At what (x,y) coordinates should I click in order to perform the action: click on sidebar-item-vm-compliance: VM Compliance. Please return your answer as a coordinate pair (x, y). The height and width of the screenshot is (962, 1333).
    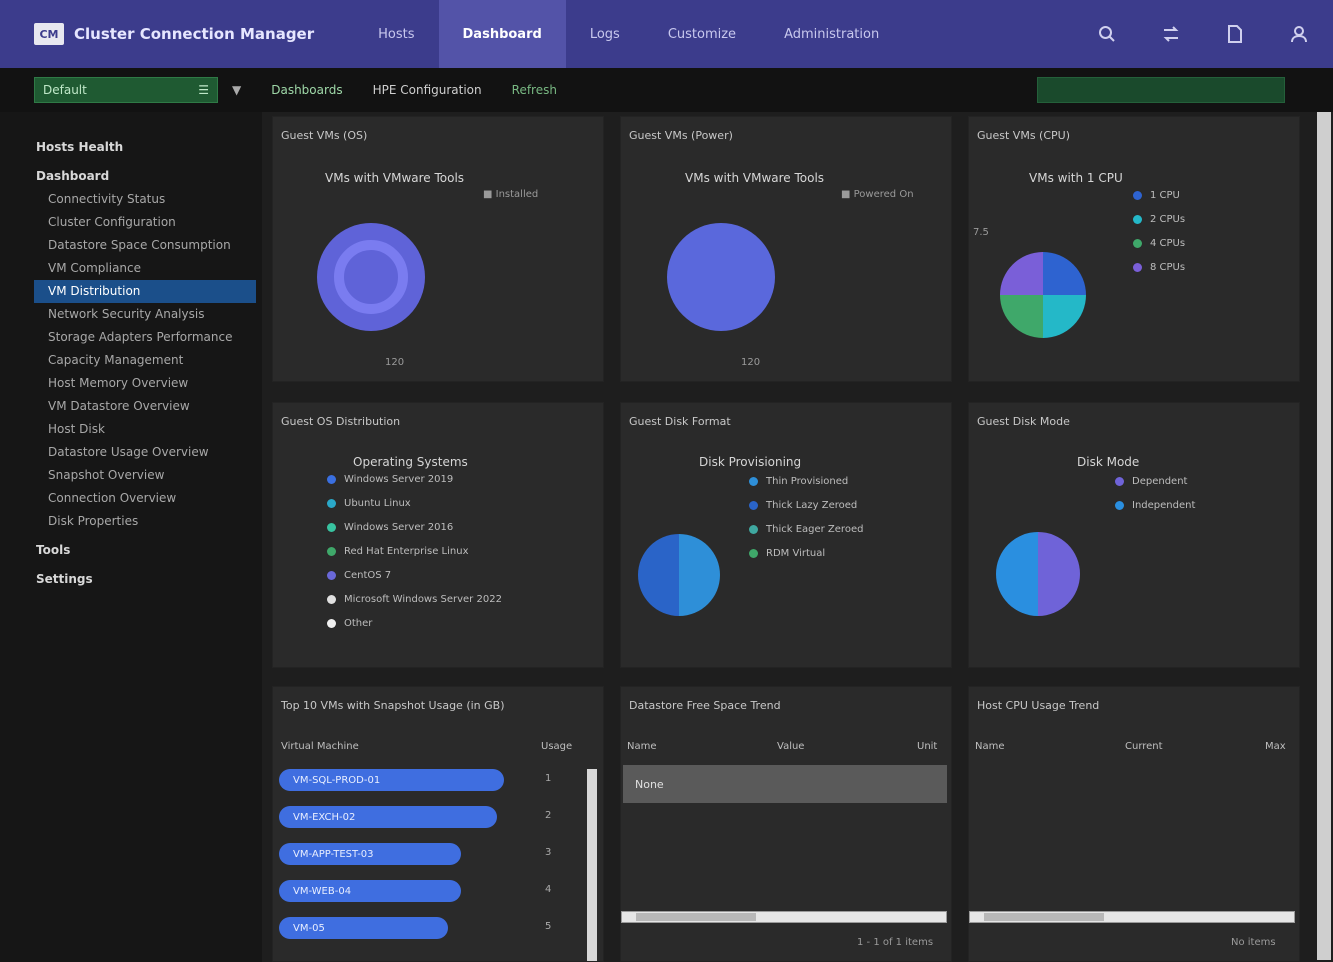
    Looking at the image, I should click on (131, 268).